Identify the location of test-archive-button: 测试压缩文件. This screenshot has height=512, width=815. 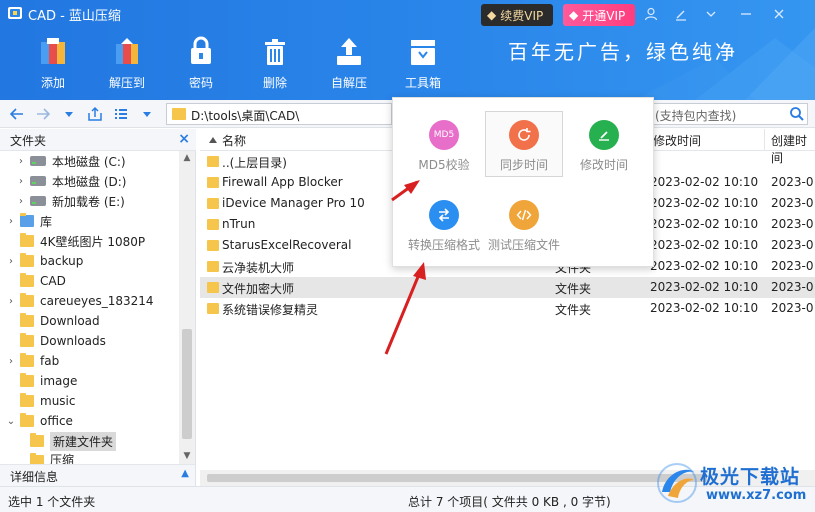
(524, 225).